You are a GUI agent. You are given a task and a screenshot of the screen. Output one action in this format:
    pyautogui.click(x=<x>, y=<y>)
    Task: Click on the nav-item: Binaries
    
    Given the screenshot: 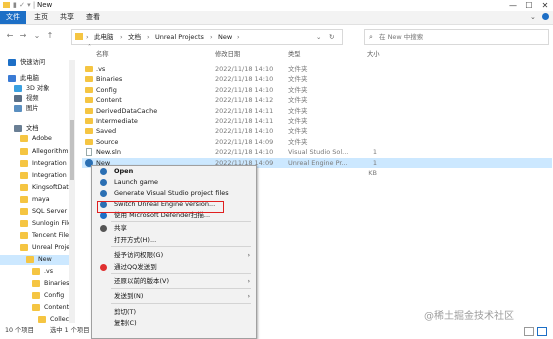 What is the action you would take?
    pyautogui.click(x=34, y=284)
    